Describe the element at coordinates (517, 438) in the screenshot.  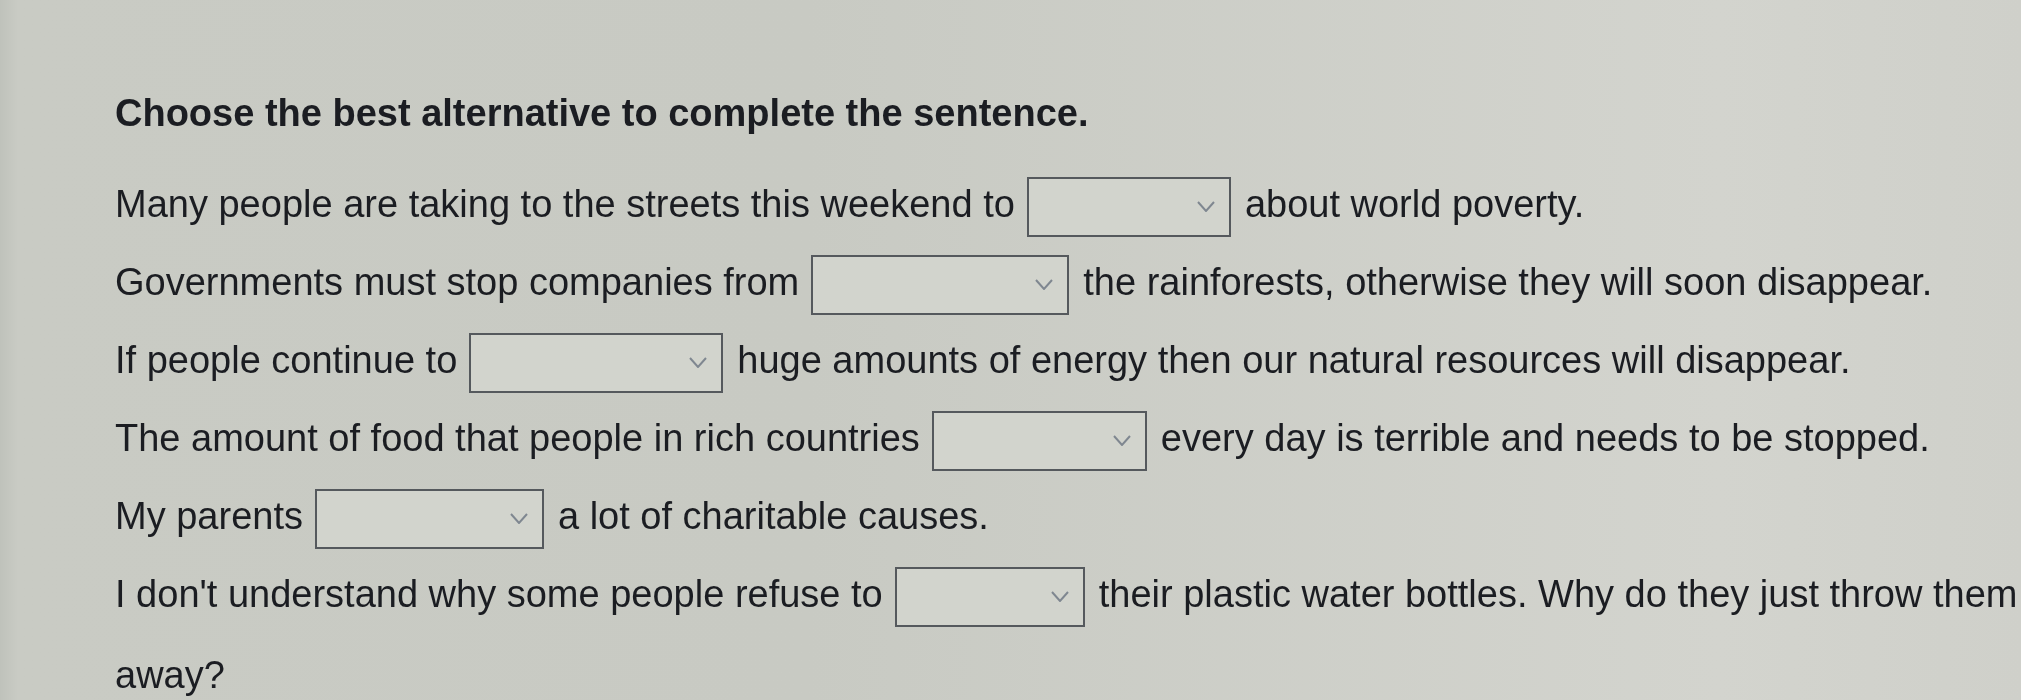
I see `sentence-text: The amount of food that people in rich countries` at that location.